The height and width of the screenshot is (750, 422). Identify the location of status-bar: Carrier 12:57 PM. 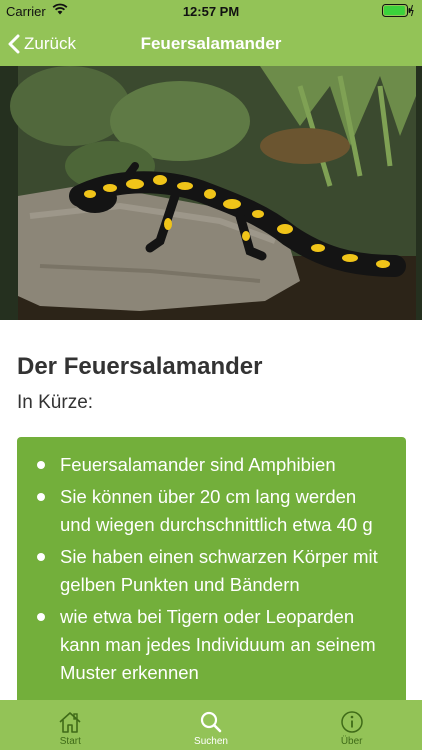
(211, 11).